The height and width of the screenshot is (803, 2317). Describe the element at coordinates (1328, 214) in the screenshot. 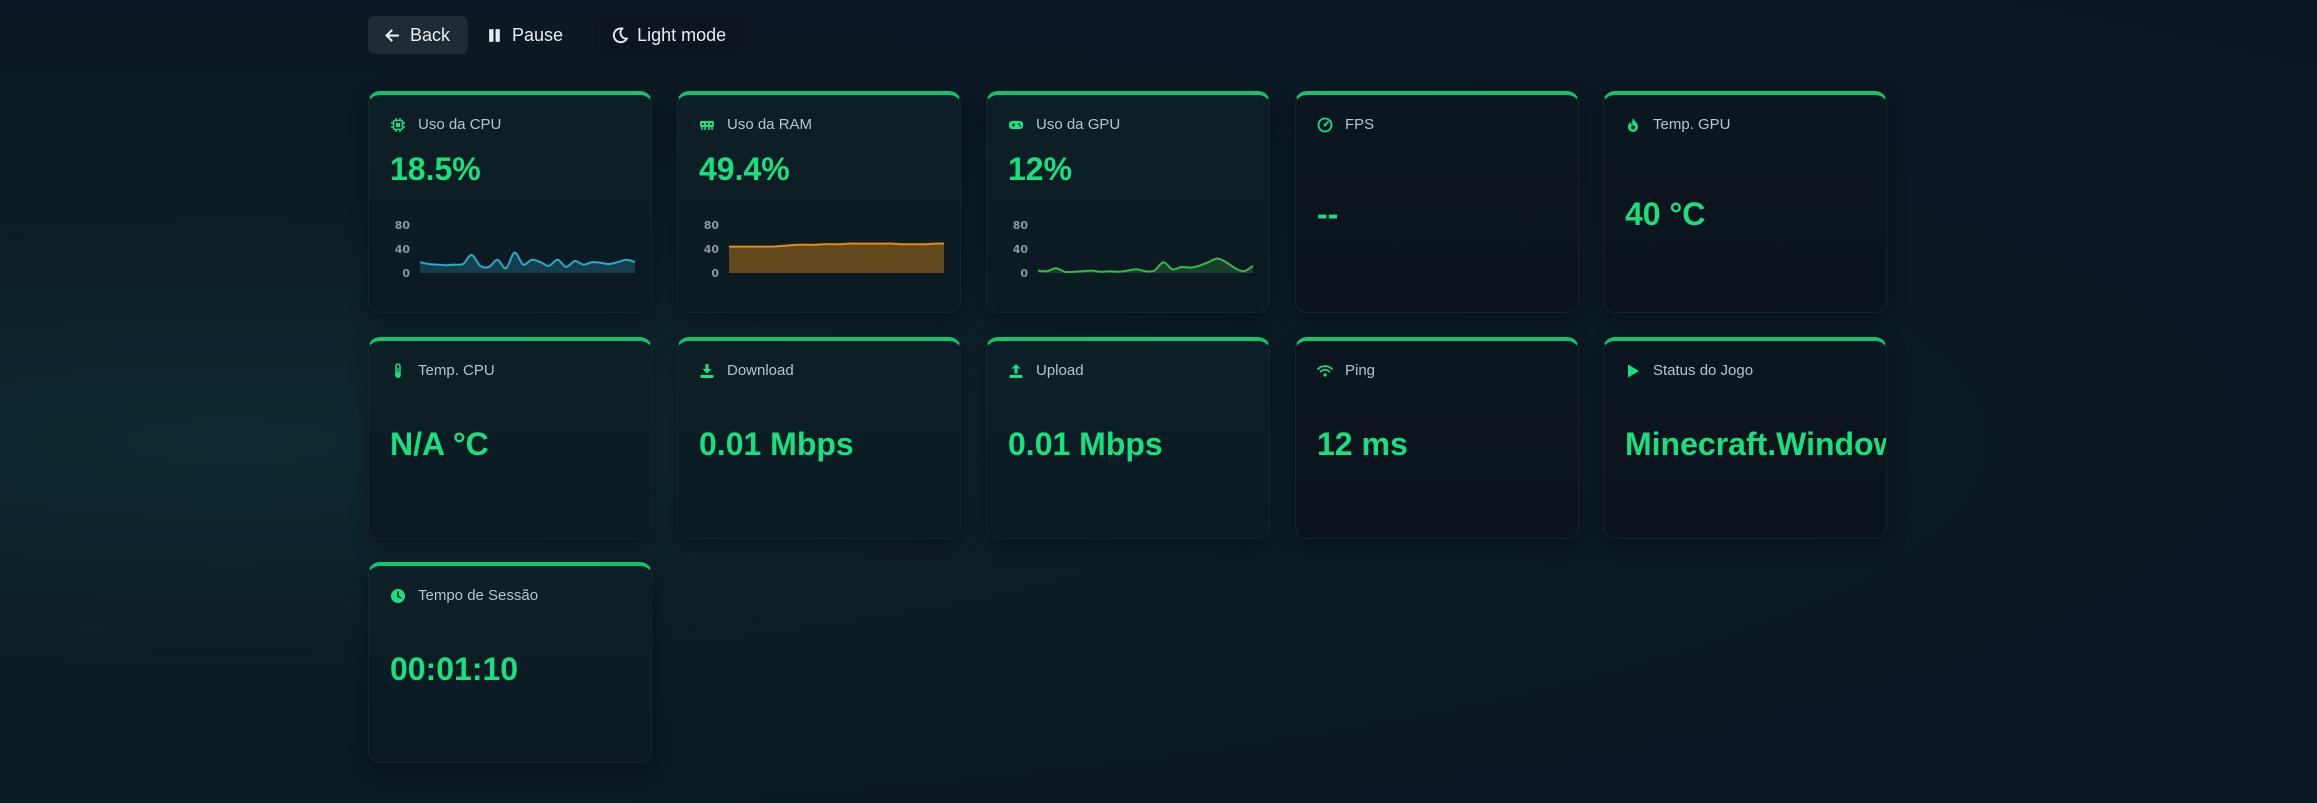

I see `fps-value: --` at that location.